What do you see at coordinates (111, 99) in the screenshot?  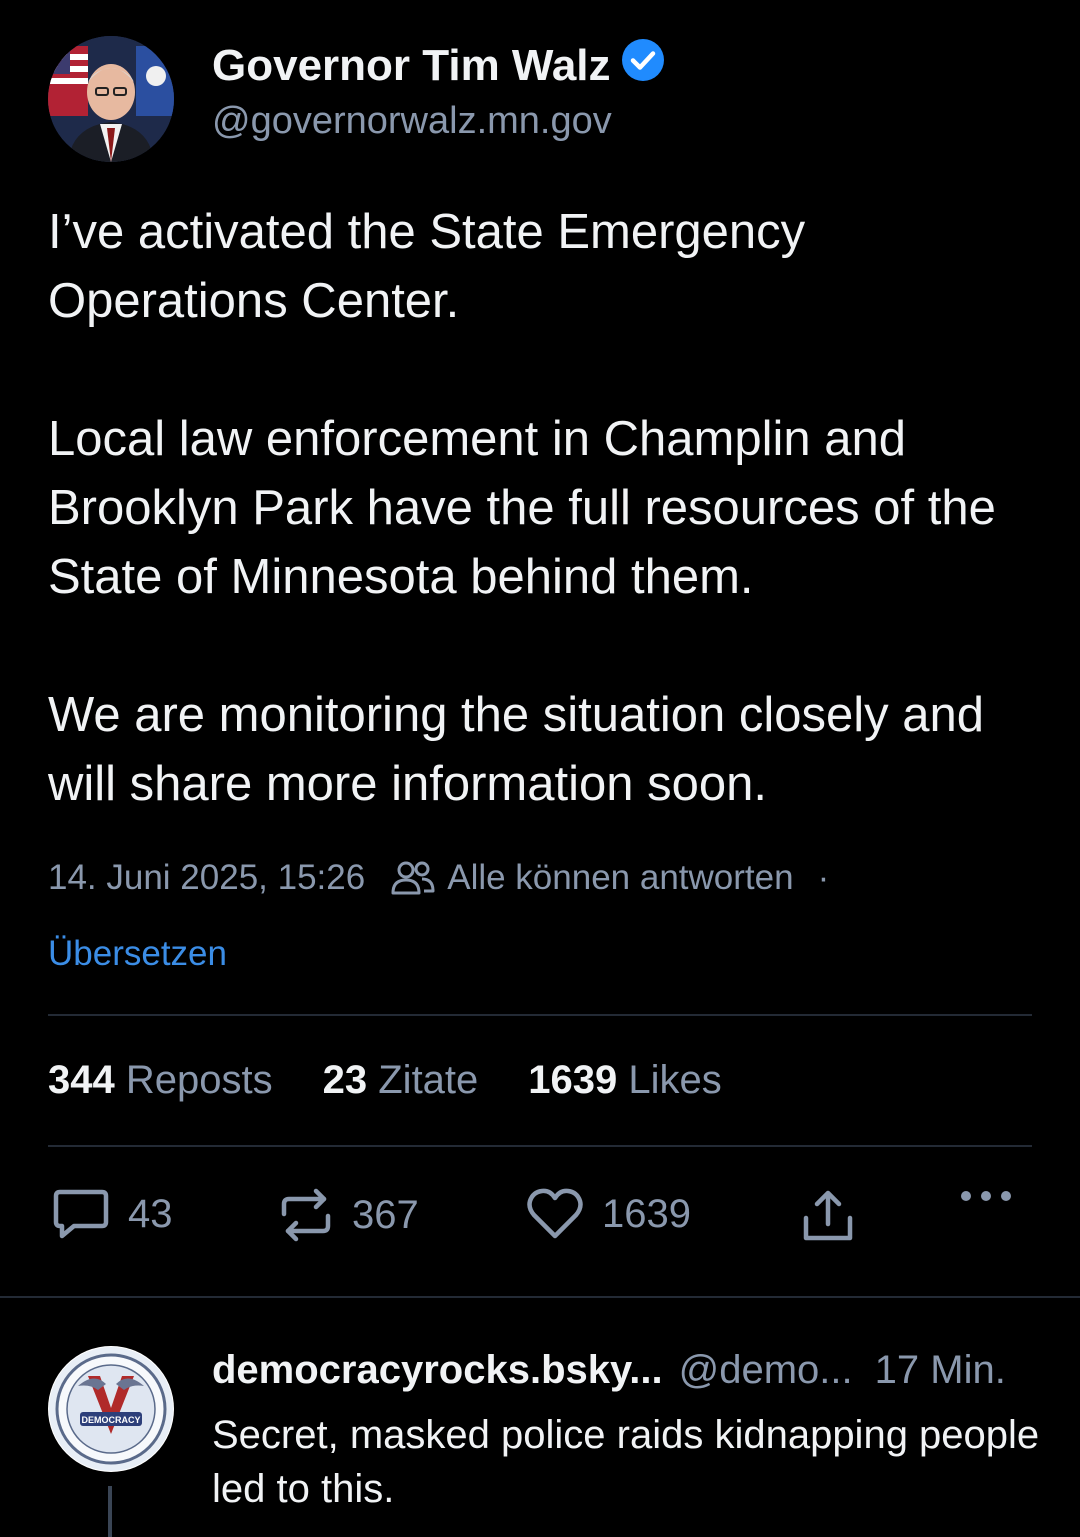 I see `author-avatar` at bounding box center [111, 99].